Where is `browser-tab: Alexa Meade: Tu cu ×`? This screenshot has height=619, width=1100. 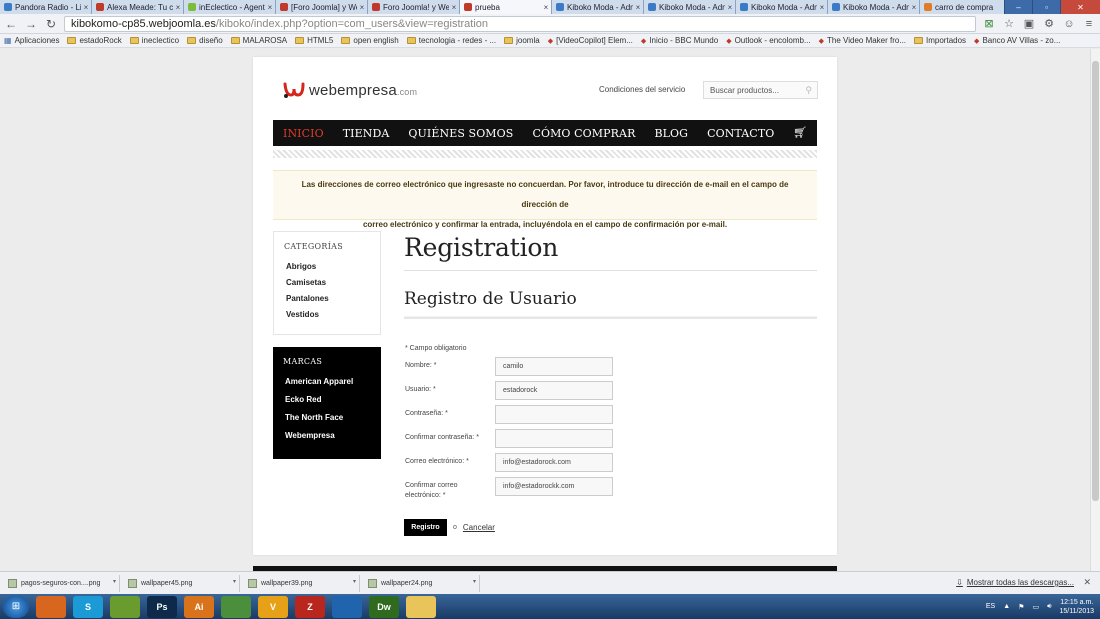
browser-tab: Alexa Meade: Tu cu × is located at coordinates (138, 7).